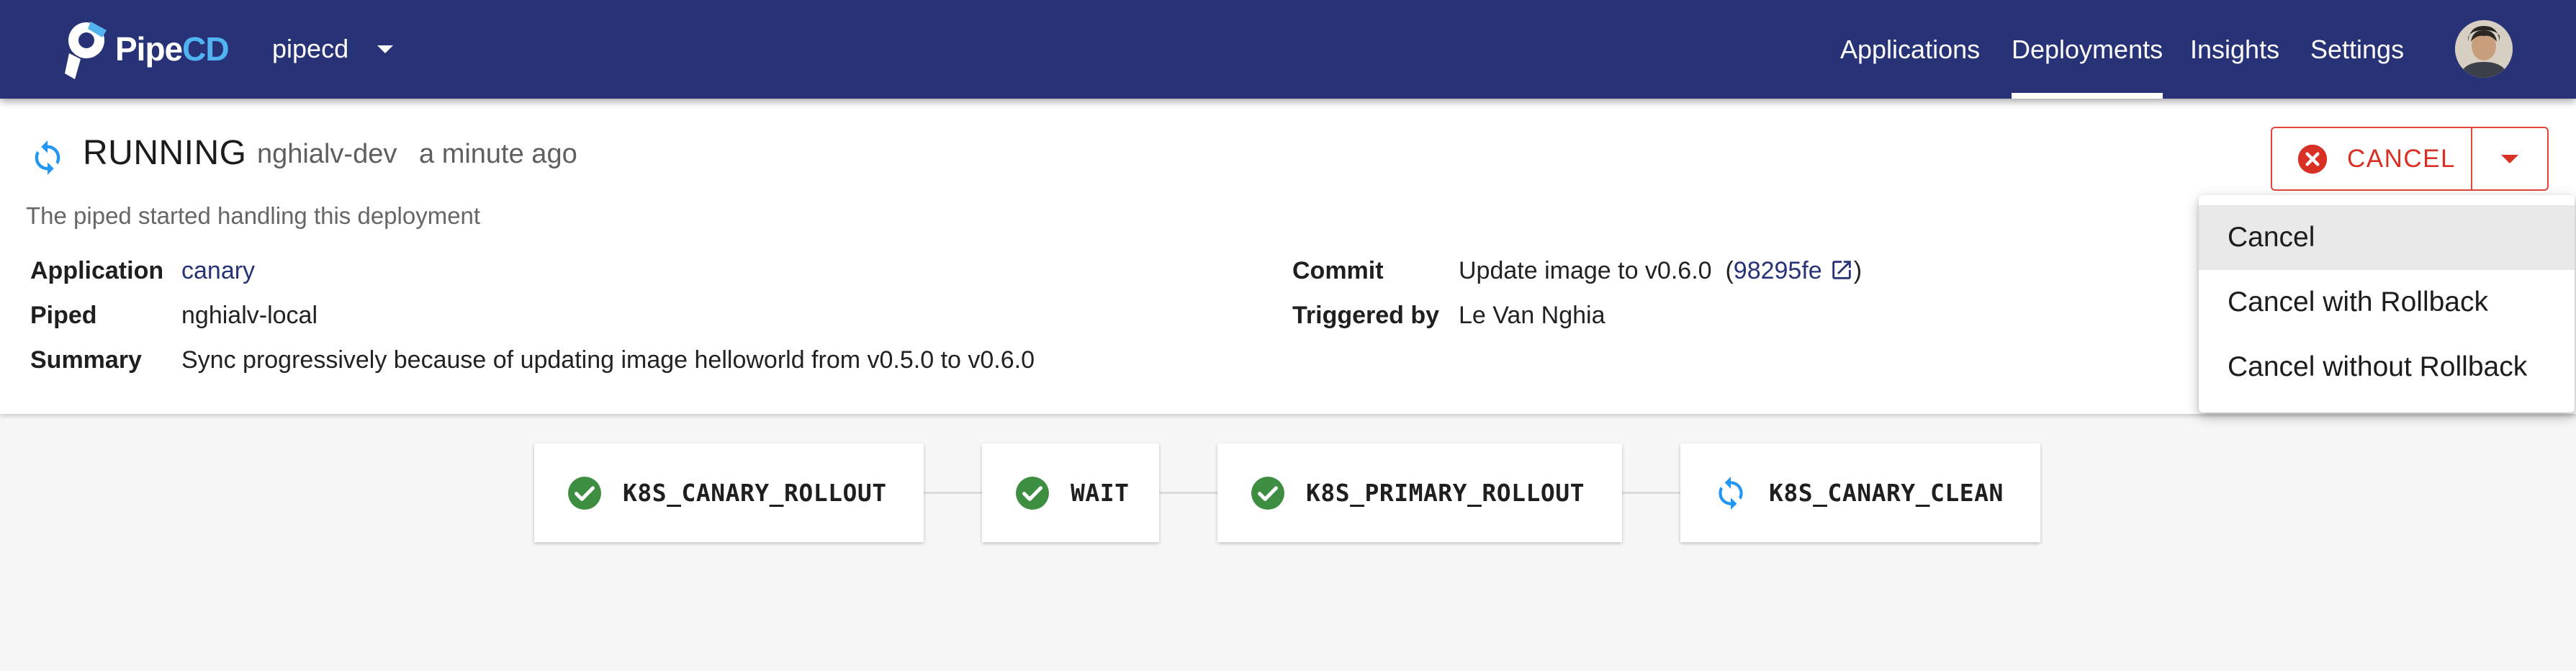 This screenshot has height=671, width=2576. Describe the element at coordinates (1070, 492) in the screenshot. I see `stage-wait: WAIT` at that location.